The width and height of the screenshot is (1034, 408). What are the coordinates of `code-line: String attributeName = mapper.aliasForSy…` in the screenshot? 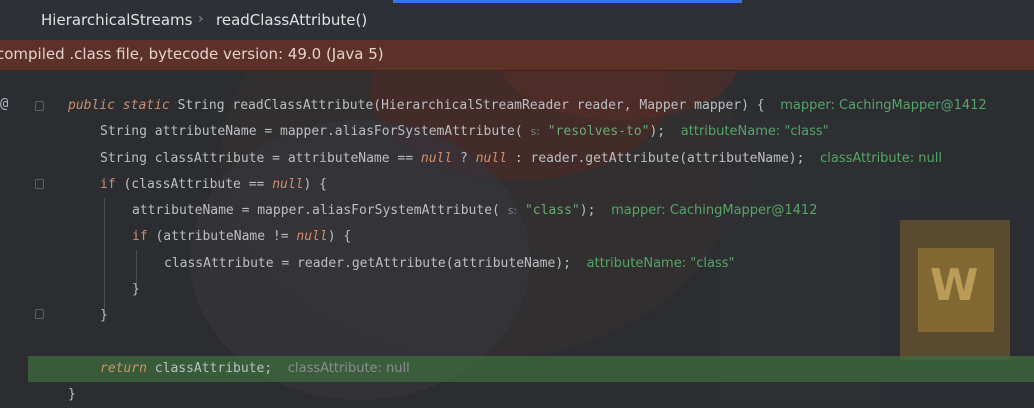 It's located at (464, 132).